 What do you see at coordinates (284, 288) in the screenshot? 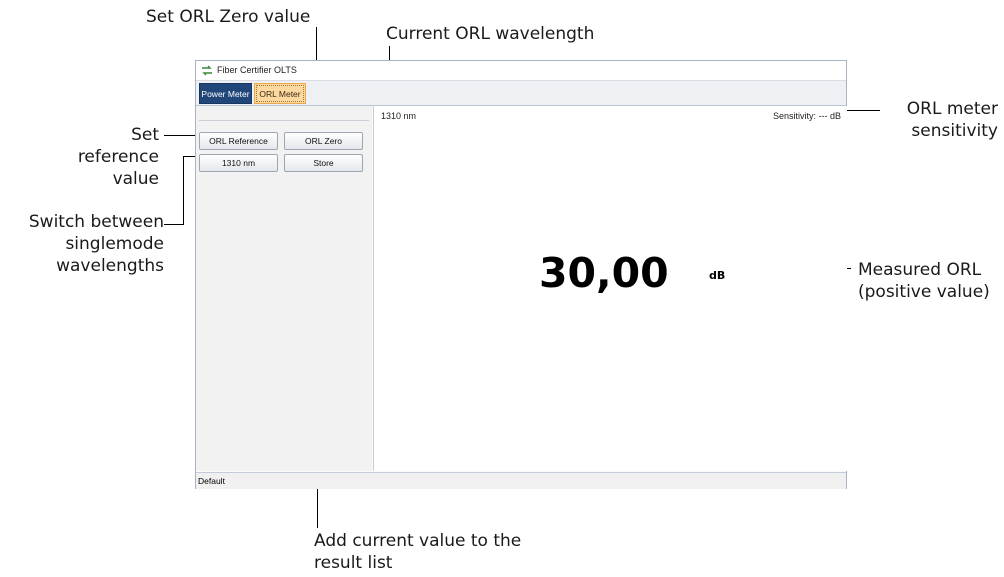
I see `control-panel: ORL Reference ORL Zero 1310 nm Store` at bounding box center [284, 288].